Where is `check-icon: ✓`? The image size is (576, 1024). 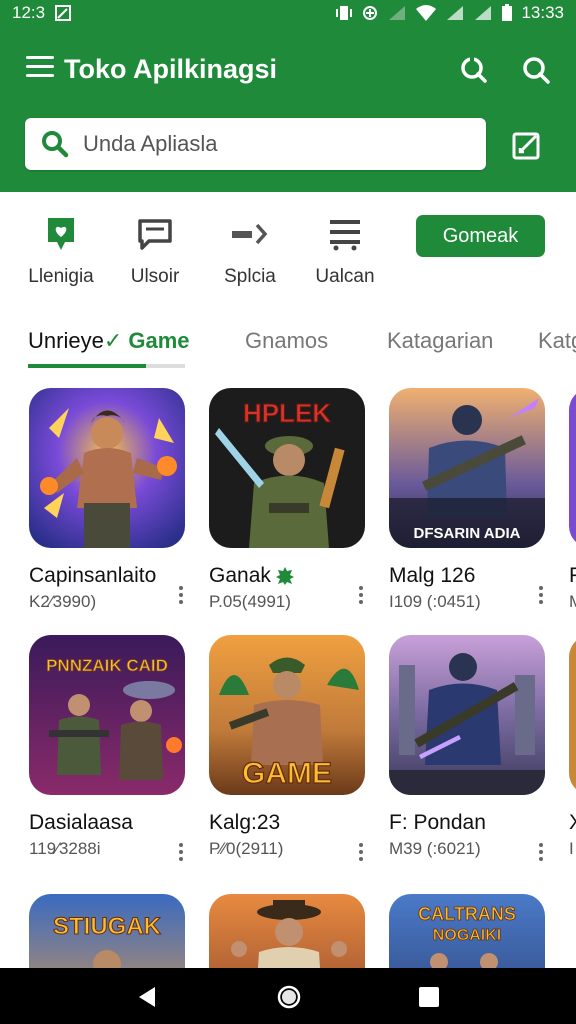 check-icon: ✓ is located at coordinates (113, 340).